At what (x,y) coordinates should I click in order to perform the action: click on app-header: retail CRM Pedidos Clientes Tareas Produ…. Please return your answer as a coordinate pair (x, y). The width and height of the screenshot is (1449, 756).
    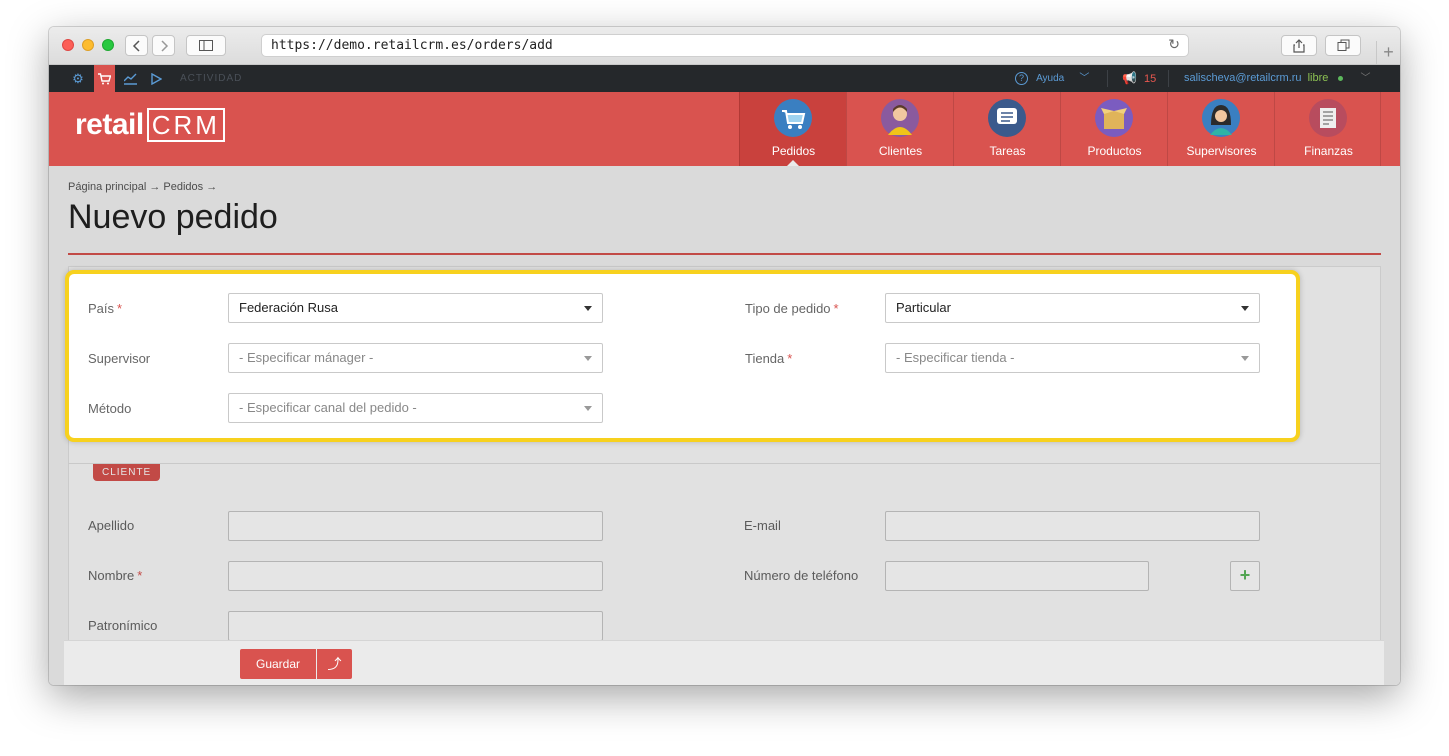
    Looking at the image, I should click on (724, 129).